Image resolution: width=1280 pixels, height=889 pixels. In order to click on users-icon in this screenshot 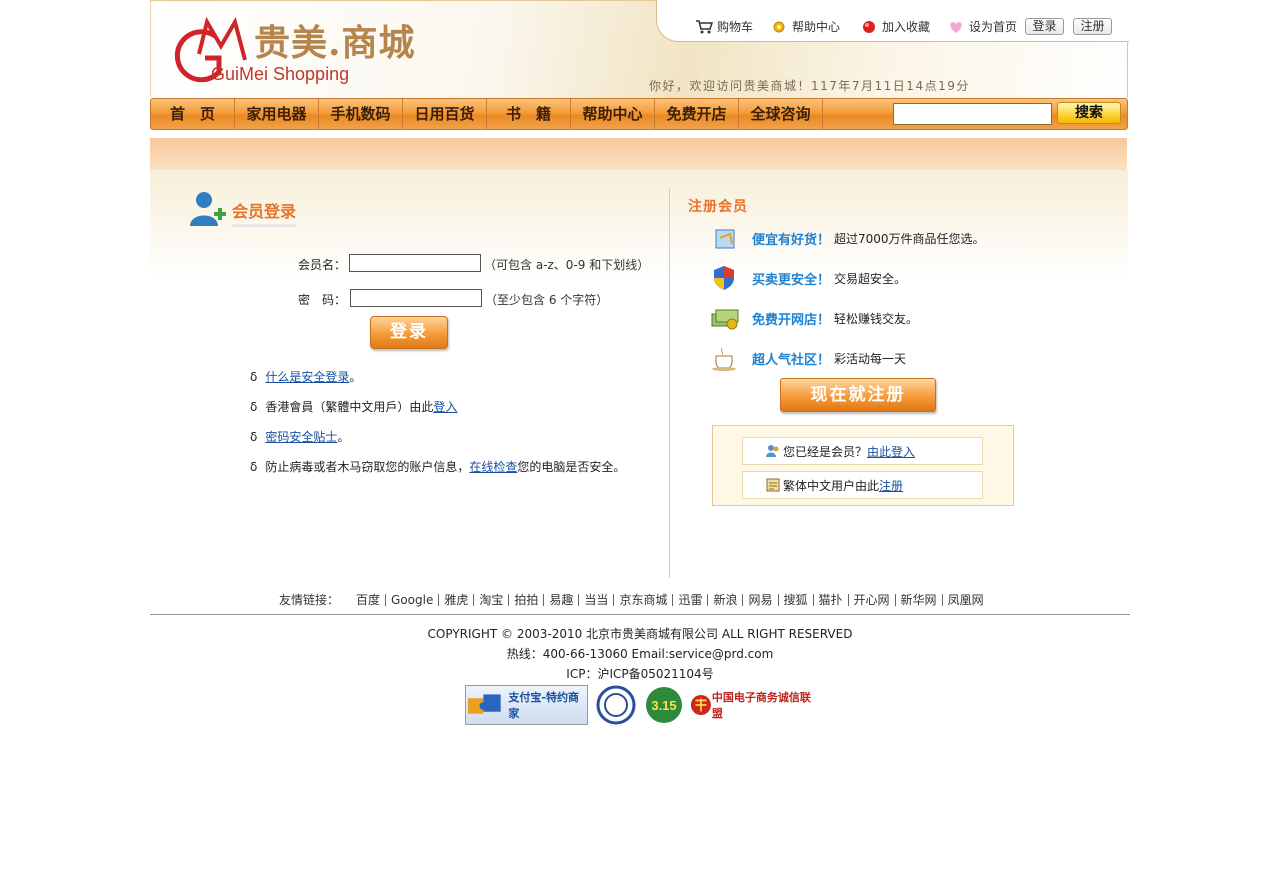, I will do `click(772, 451)`.